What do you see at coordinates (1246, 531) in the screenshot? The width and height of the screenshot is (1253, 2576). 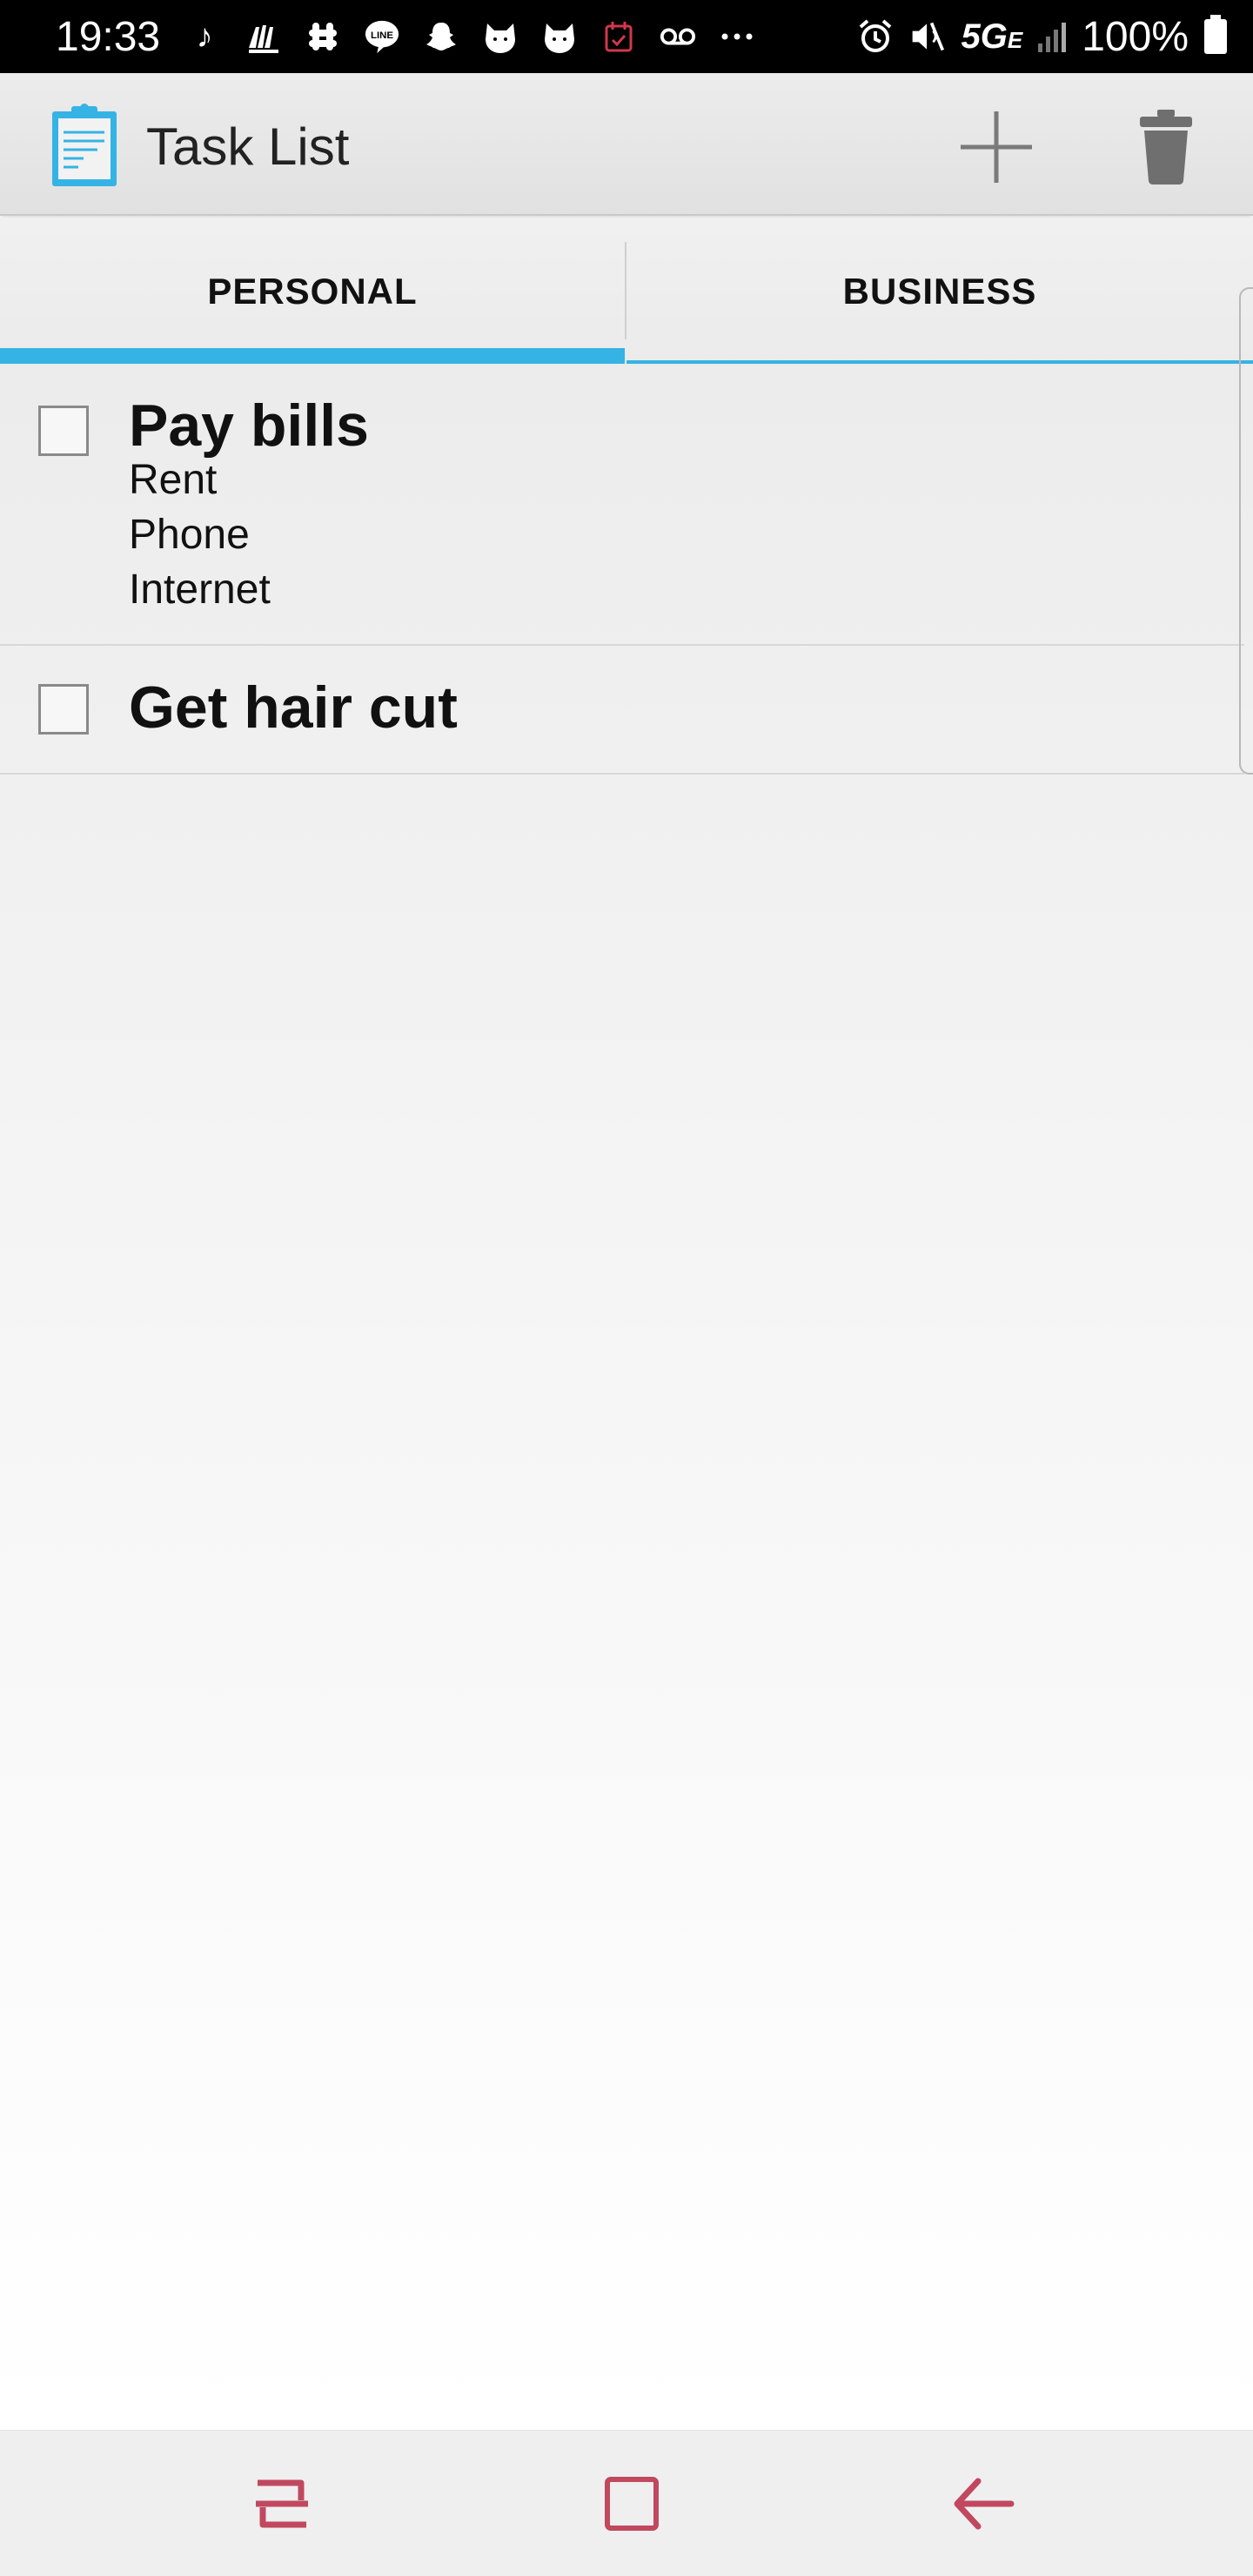 I see `edge-panel-handle` at bounding box center [1246, 531].